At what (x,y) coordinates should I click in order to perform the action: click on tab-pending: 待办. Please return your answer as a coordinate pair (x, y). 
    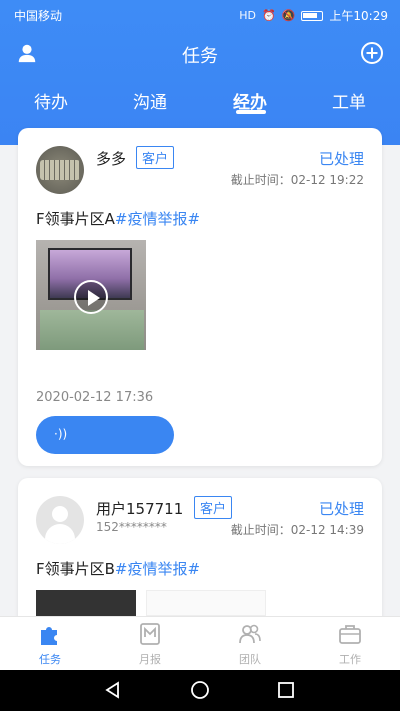
    Looking at the image, I should click on (51, 100).